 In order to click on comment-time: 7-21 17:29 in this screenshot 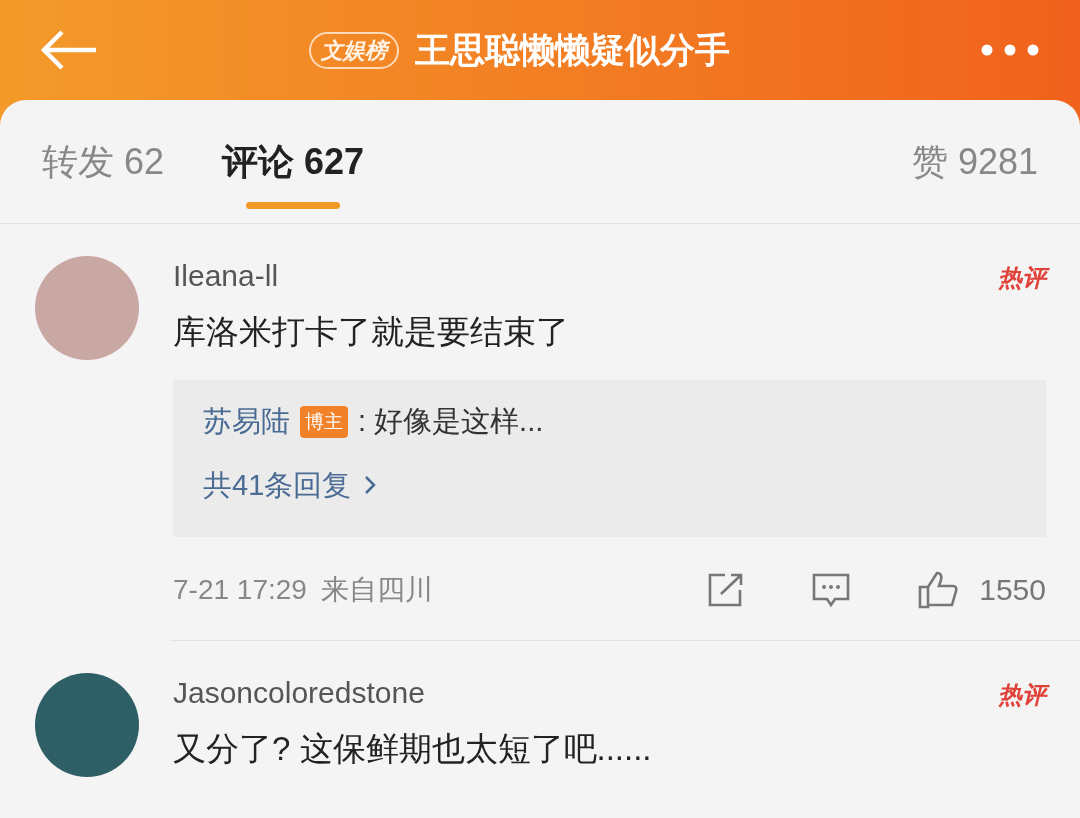, I will do `click(240, 589)`.